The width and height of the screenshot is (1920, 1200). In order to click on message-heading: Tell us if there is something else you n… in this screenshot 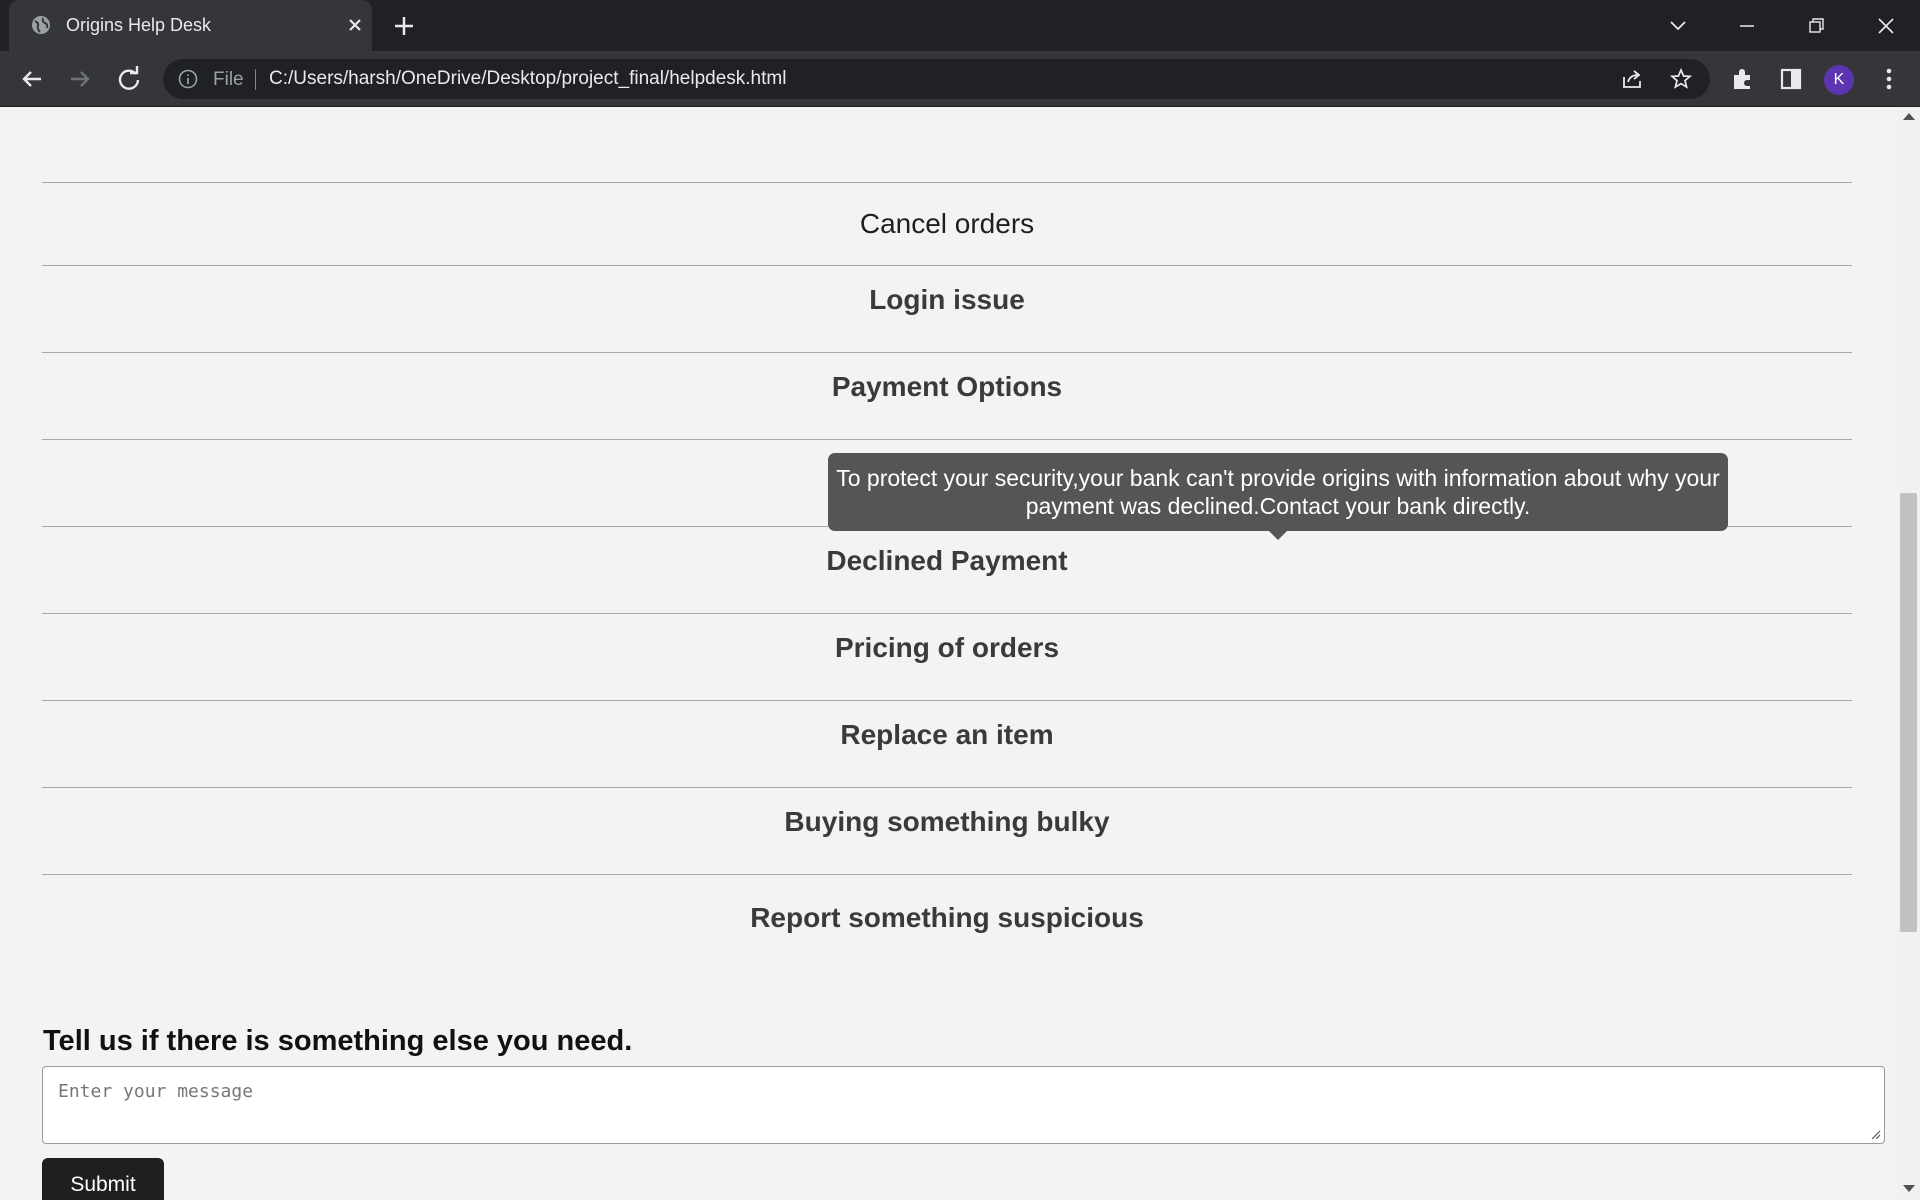, I will do `click(338, 1041)`.